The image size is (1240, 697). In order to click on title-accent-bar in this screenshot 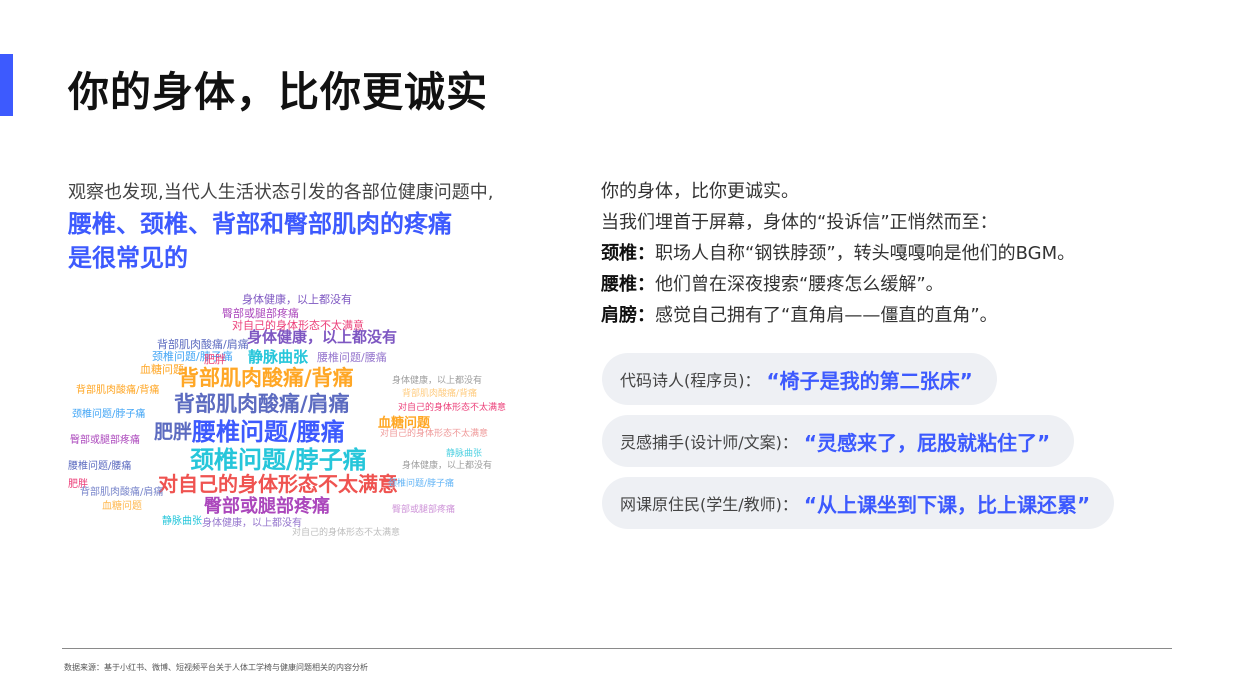, I will do `click(6, 85)`.